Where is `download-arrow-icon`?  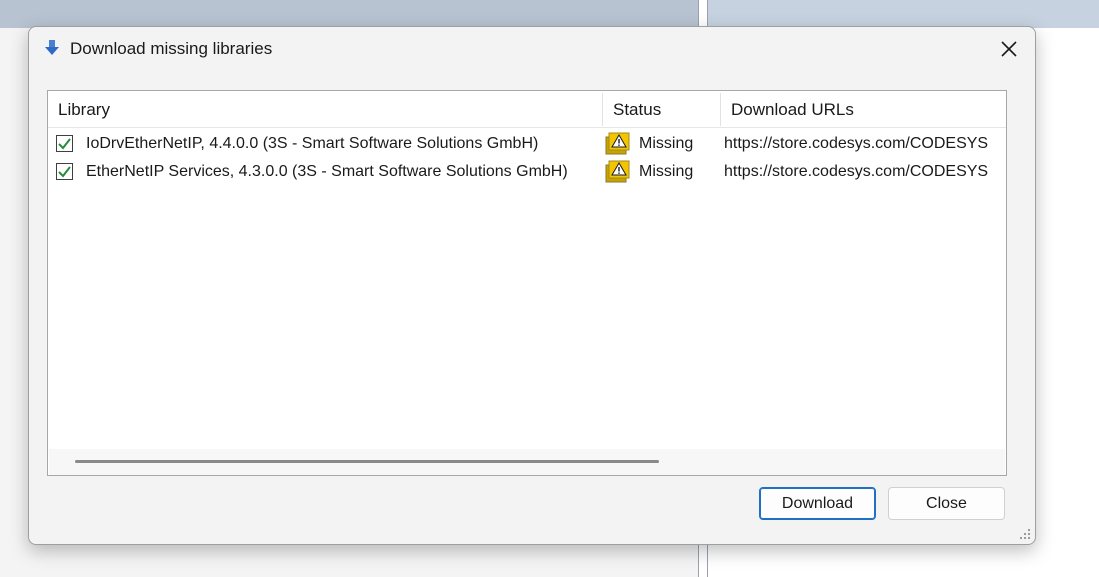
download-arrow-icon is located at coordinates (52, 47).